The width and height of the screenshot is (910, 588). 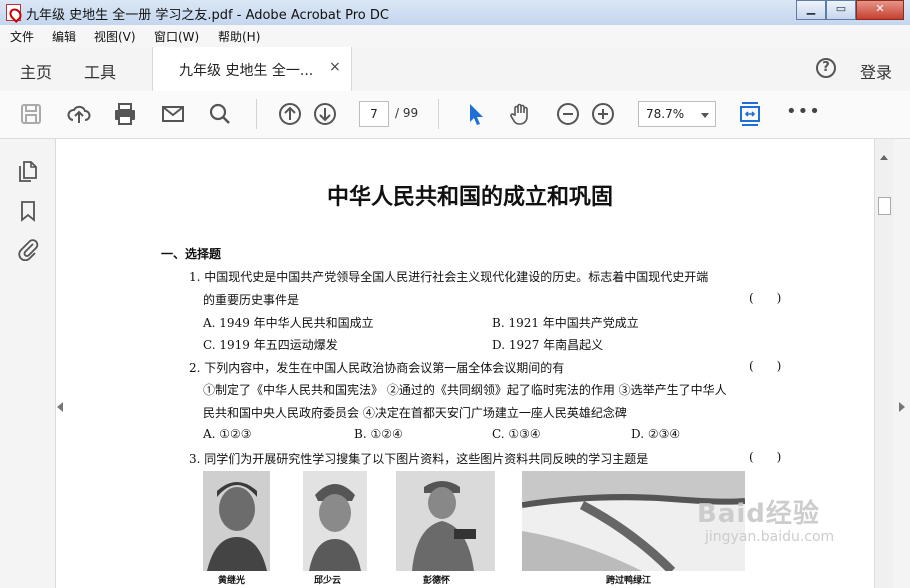 What do you see at coordinates (811, 10) in the screenshot?
I see `minimize-button: ▁` at bounding box center [811, 10].